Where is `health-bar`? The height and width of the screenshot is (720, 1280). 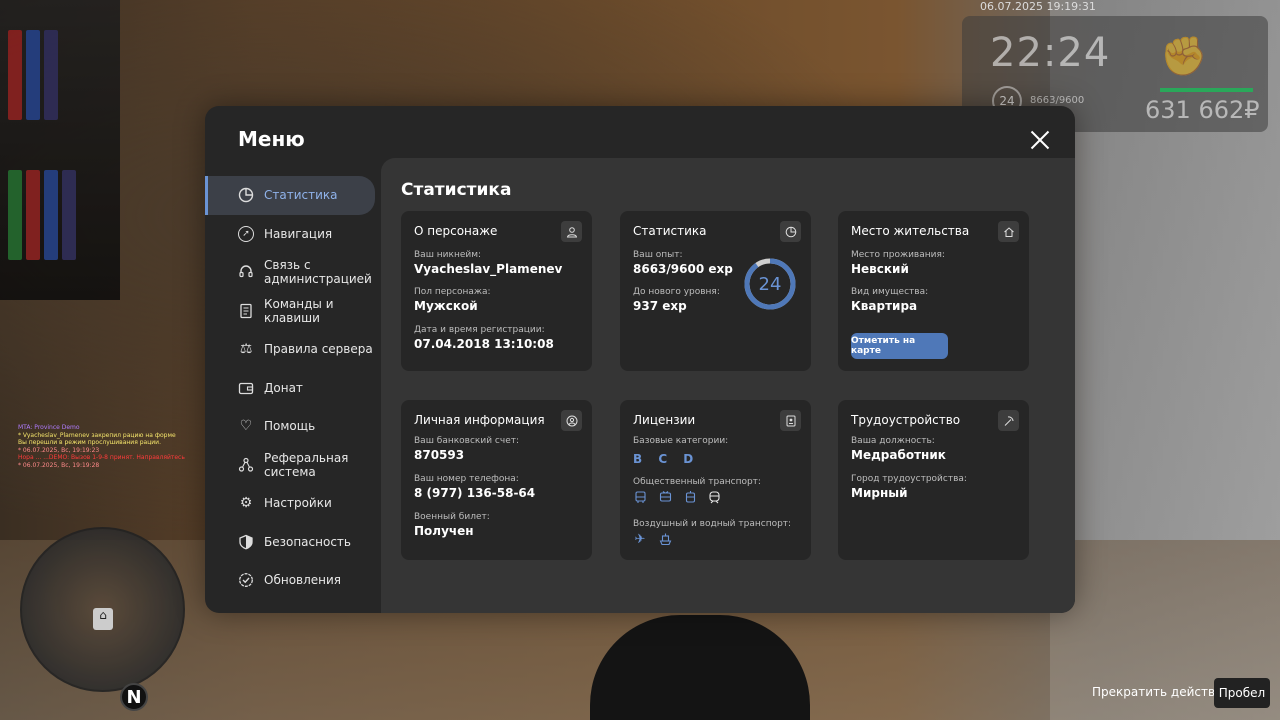 health-bar is located at coordinates (1206, 90).